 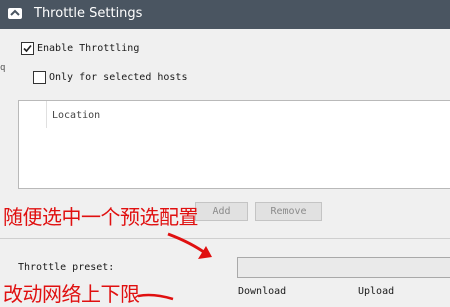 I want to click on enable-throttling-label: Enable Throttling, so click(x=88, y=48).